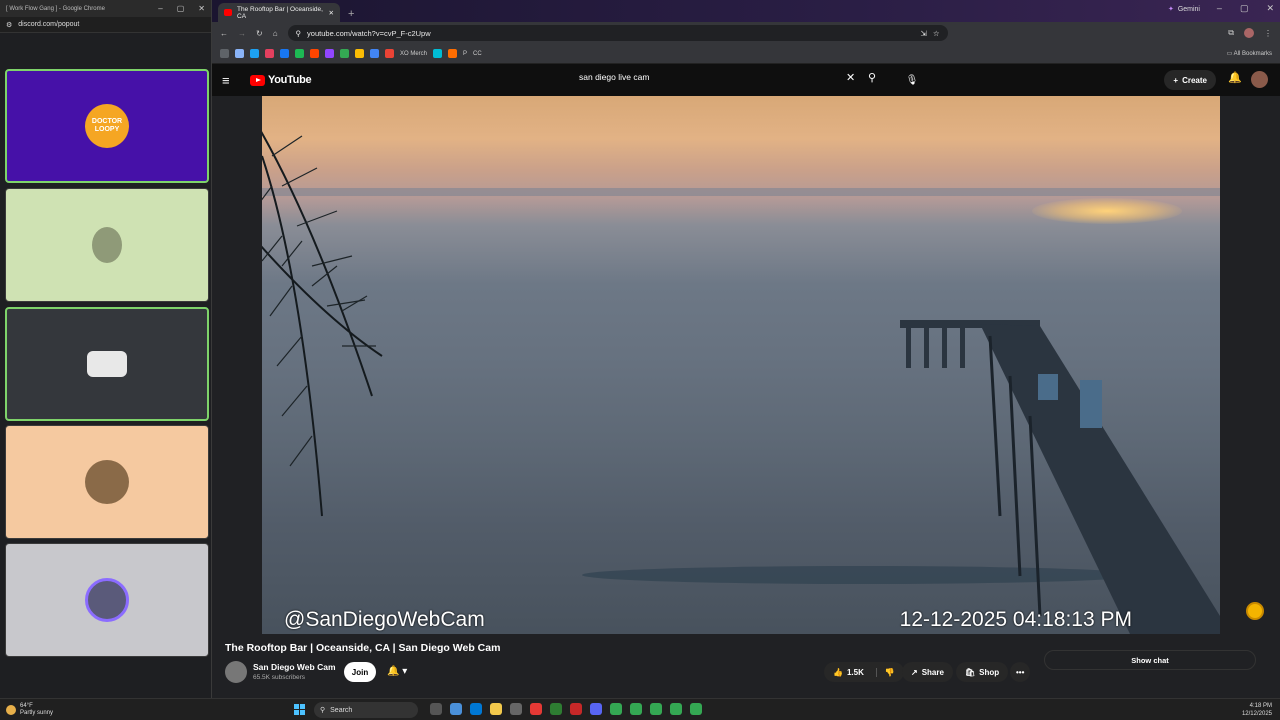  I want to click on start-button-icon, so click(299, 709).